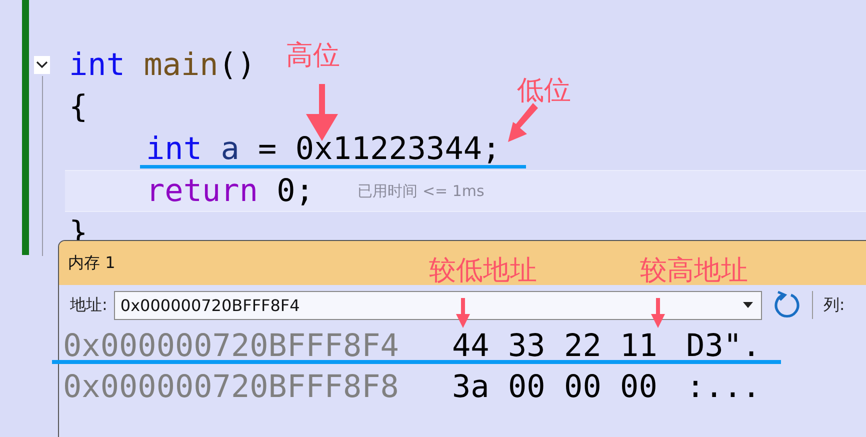 The height and width of the screenshot is (437, 866). I want to click on code-token: 0;, so click(295, 191).